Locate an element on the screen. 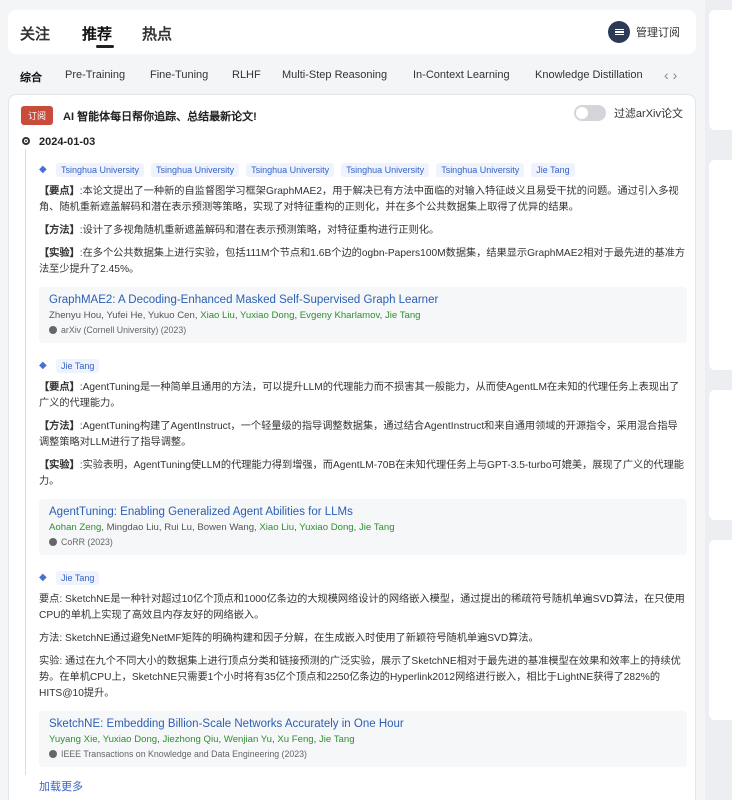  manage-subscription-label: 管理订阅 is located at coordinates (658, 33).